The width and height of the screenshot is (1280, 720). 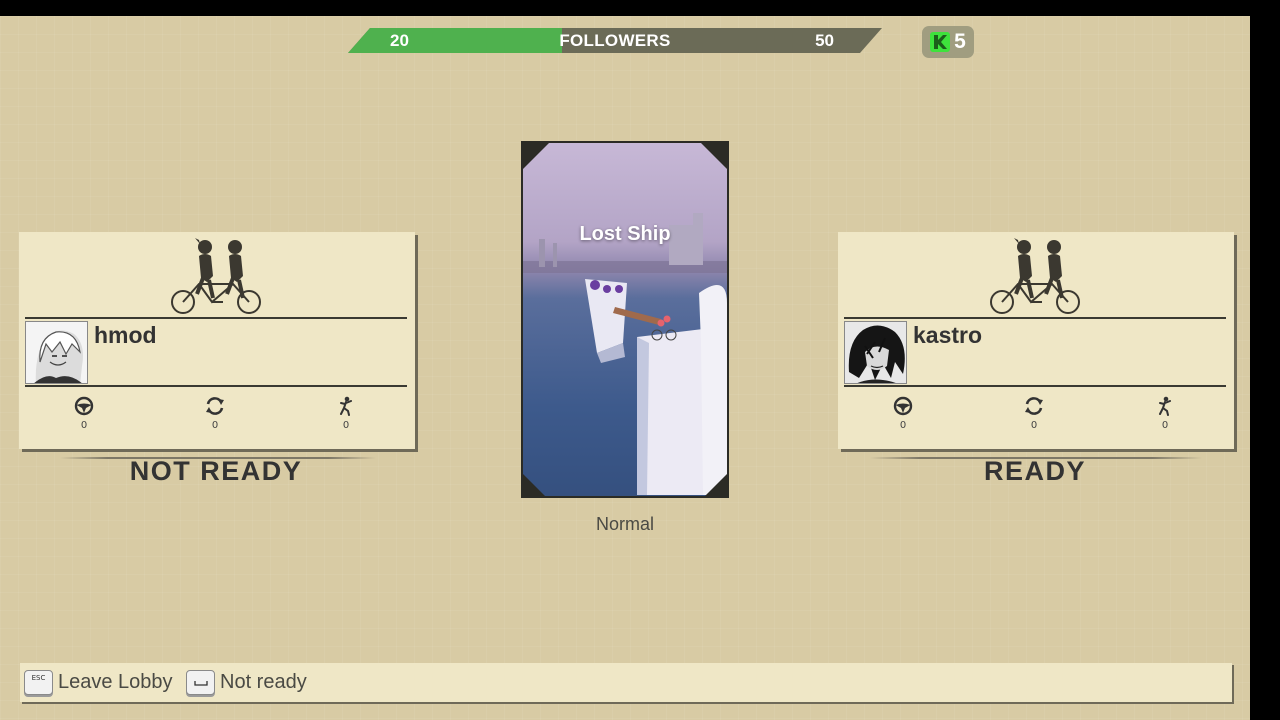 What do you see at coordinates (960, 41) in the screenshot?
I see `k-count: 5` at bounding box center [960, 41].